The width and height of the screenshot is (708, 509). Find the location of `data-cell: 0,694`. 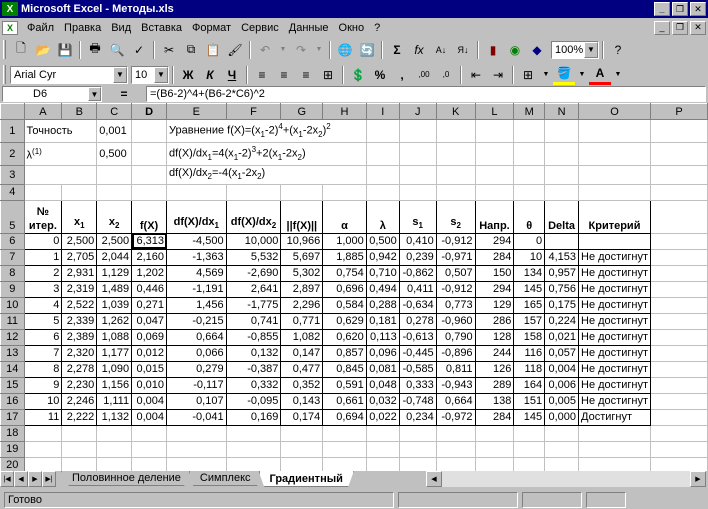

data-cell: 0,694 is located at coordinates (344, 417).